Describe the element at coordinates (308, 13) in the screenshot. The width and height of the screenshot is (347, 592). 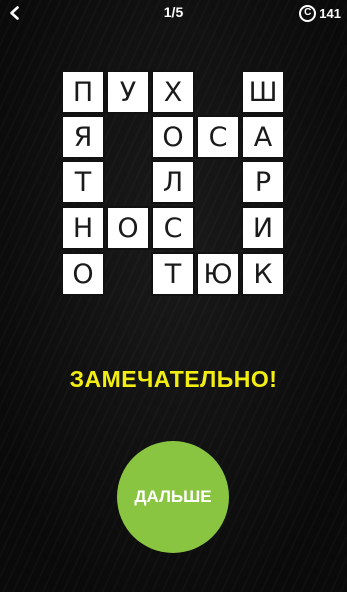
I see `coin-icon: C` at that location.